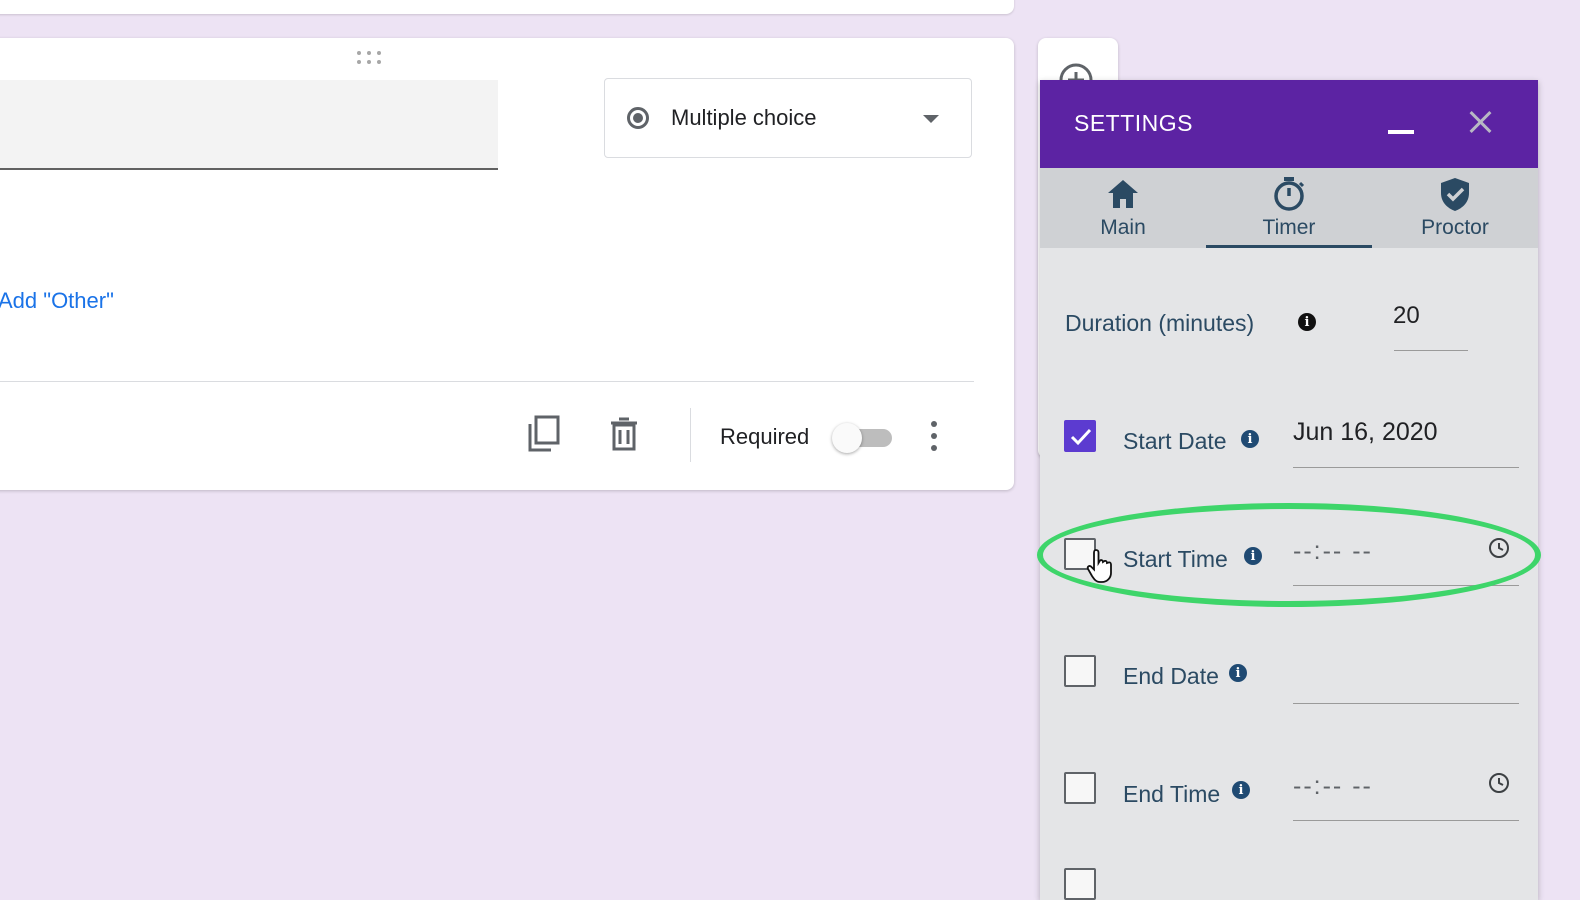  Describe the element at coordinates (1431, 350) in the screenshot. I see `duration-underline` at that location.